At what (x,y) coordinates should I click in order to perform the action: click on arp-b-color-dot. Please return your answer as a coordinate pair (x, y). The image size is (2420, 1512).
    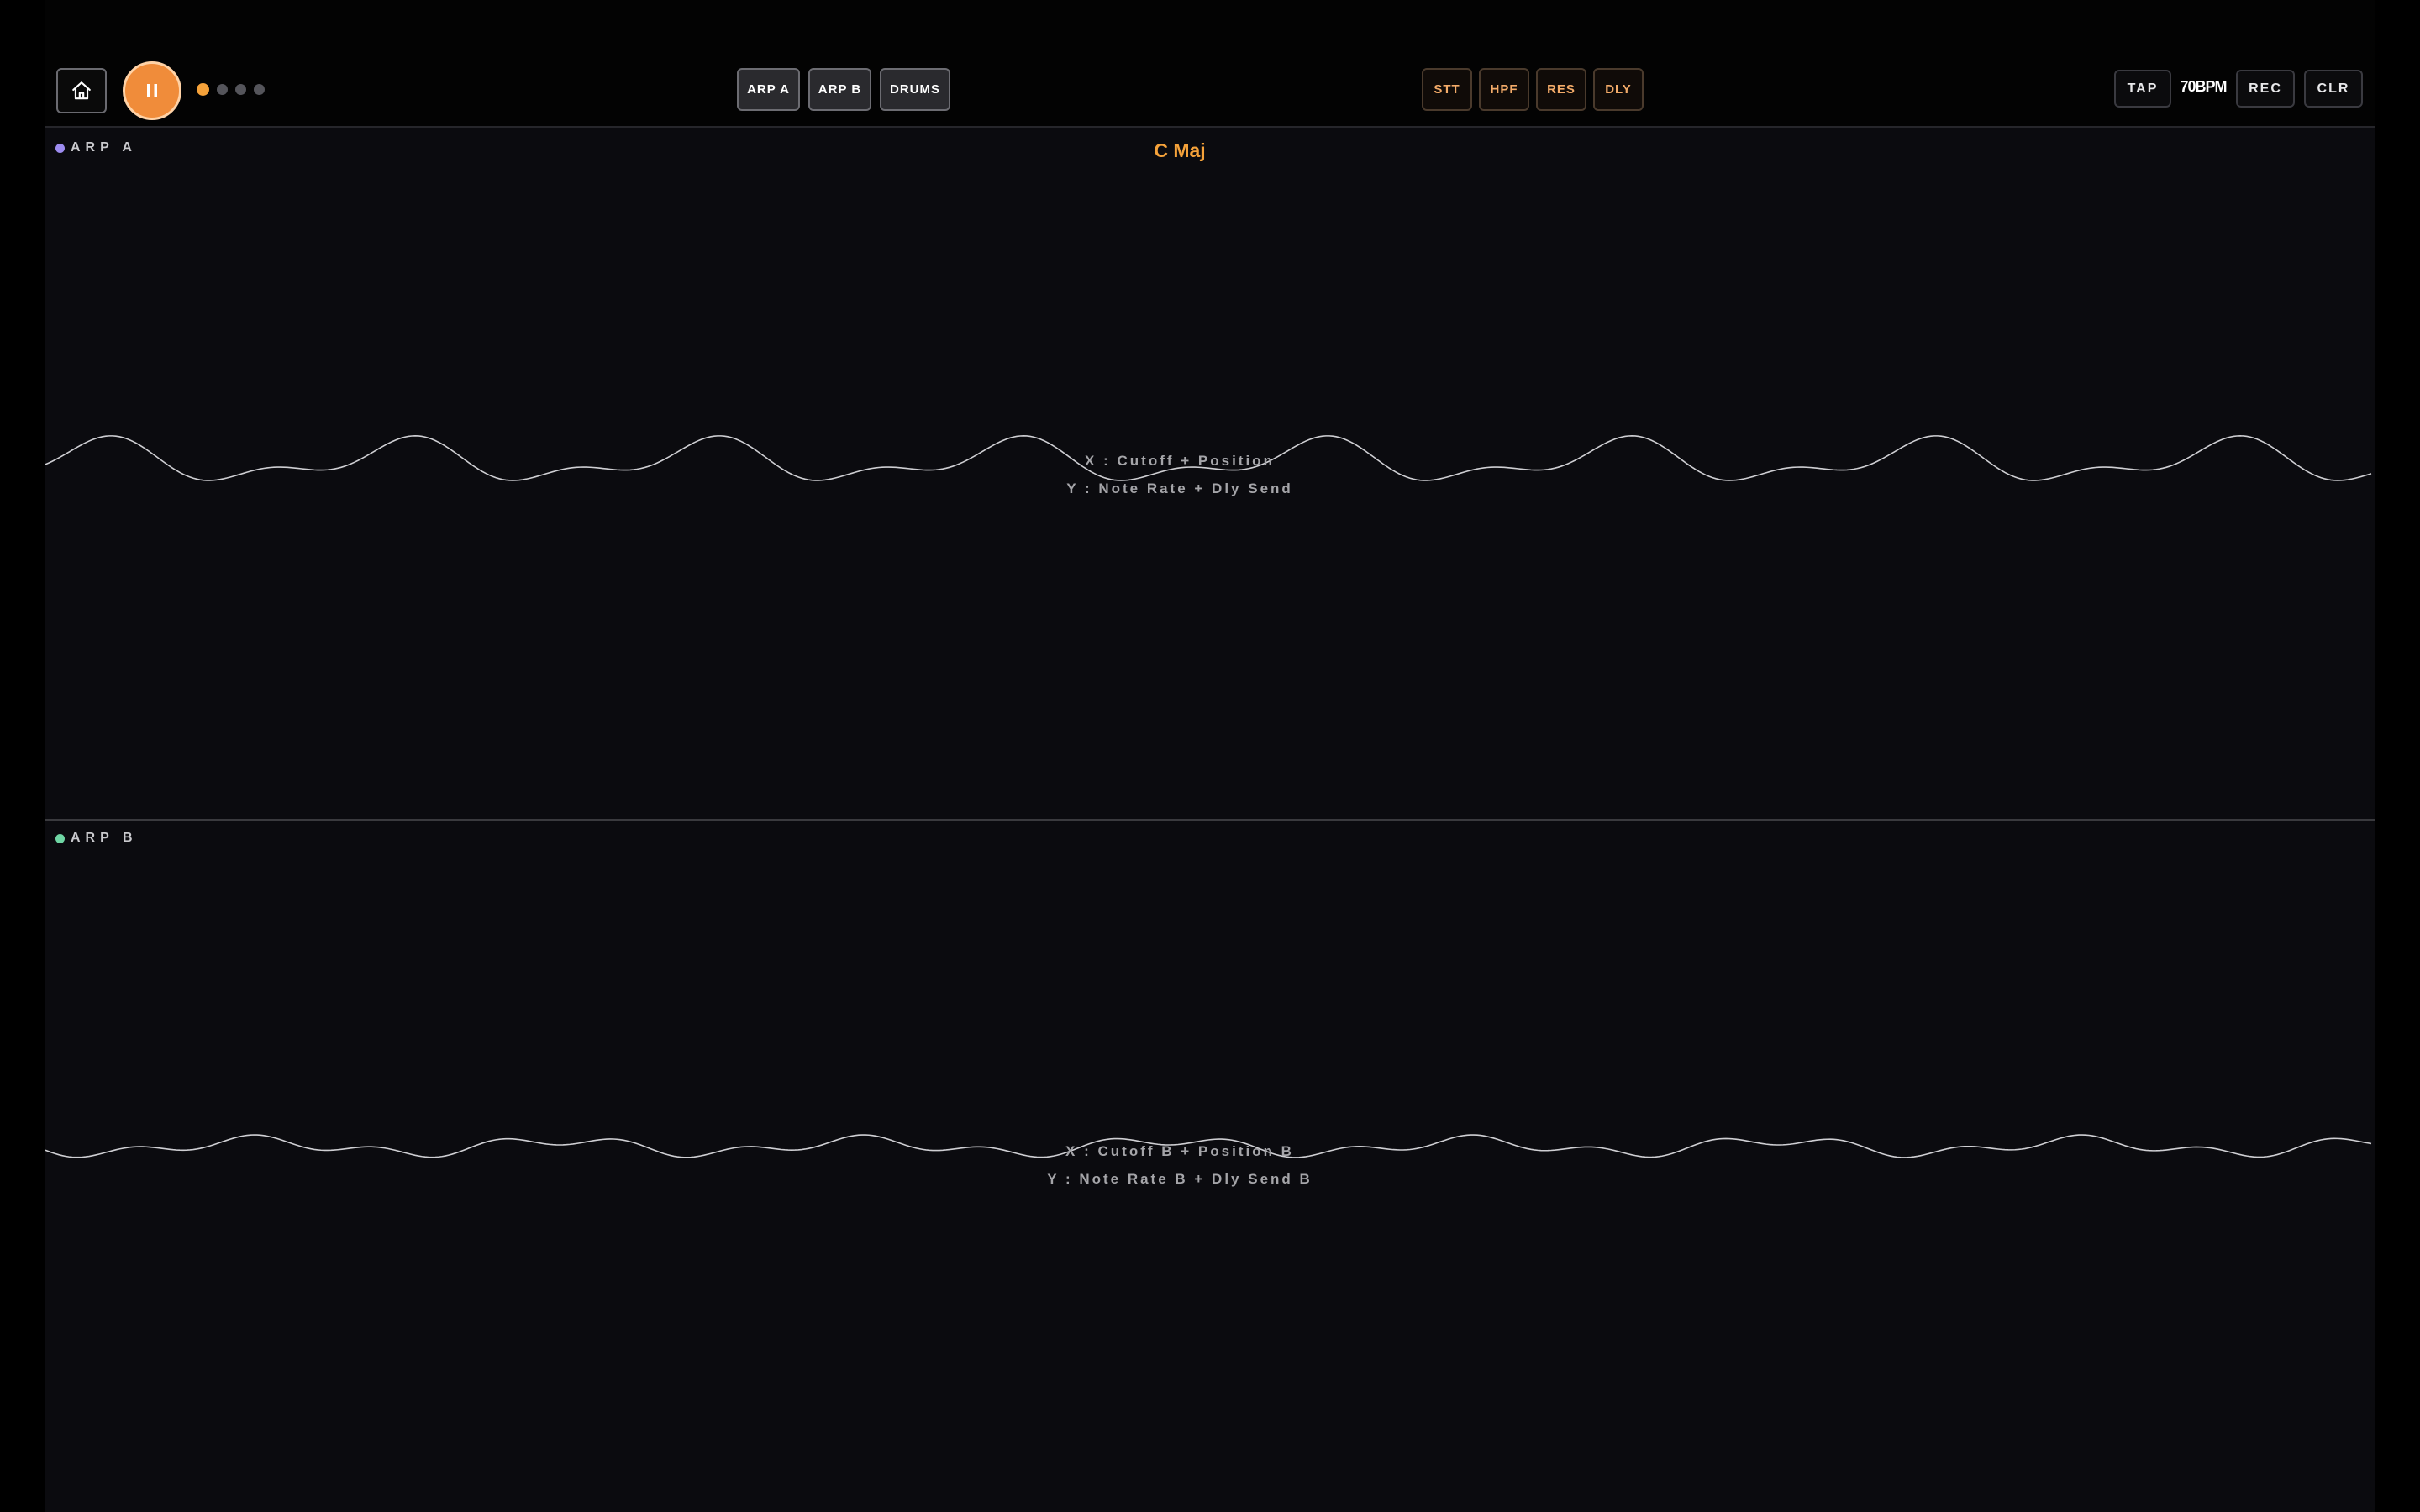
    Looking at the image, I should click on (60, 838).